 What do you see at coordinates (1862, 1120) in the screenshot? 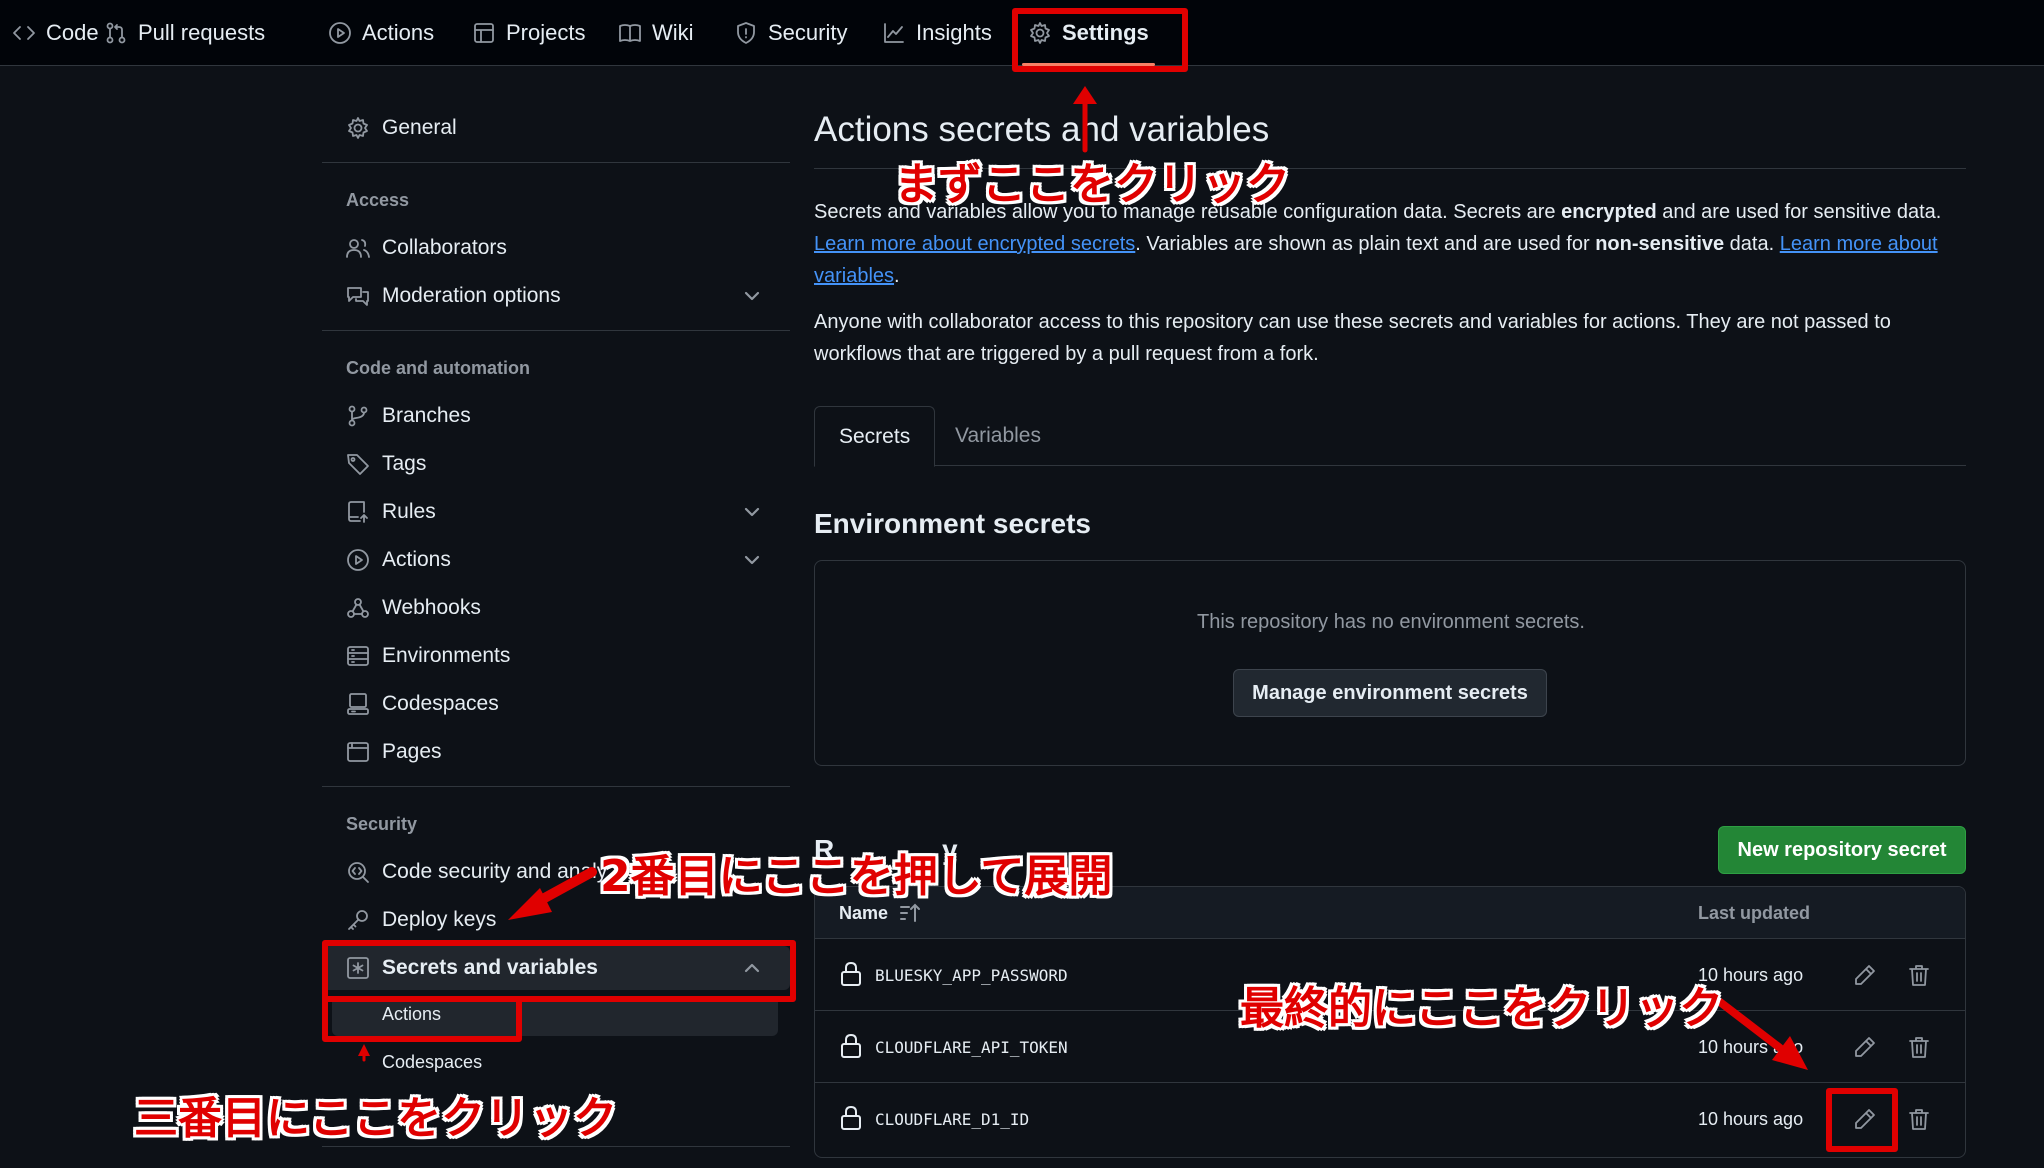
I see `annotation-box-edit` at bounding box center [1862, 1120].